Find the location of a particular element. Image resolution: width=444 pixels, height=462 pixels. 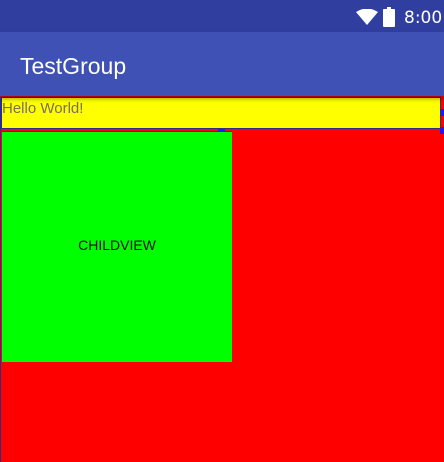

battery-icon is located at coordinates (389, 19).